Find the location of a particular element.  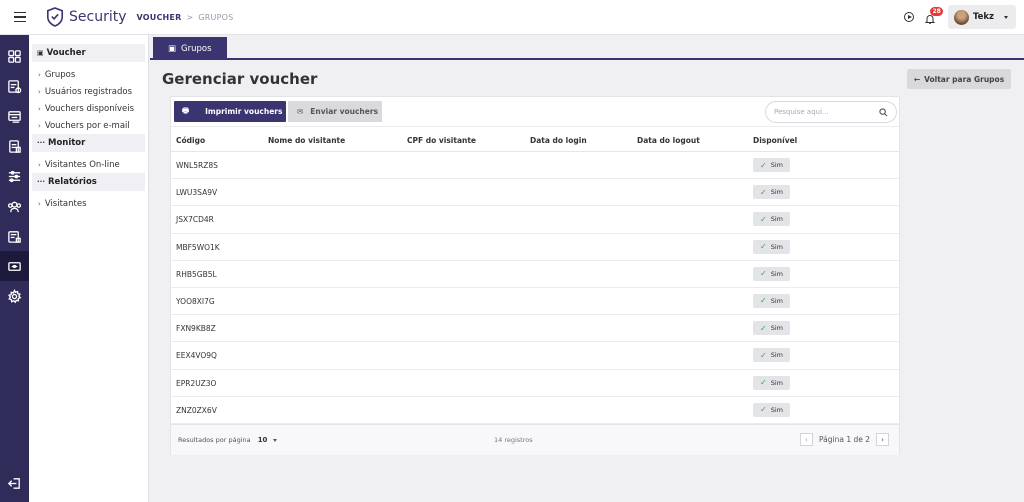

voucher-icon is located at coordinates (14, 266).